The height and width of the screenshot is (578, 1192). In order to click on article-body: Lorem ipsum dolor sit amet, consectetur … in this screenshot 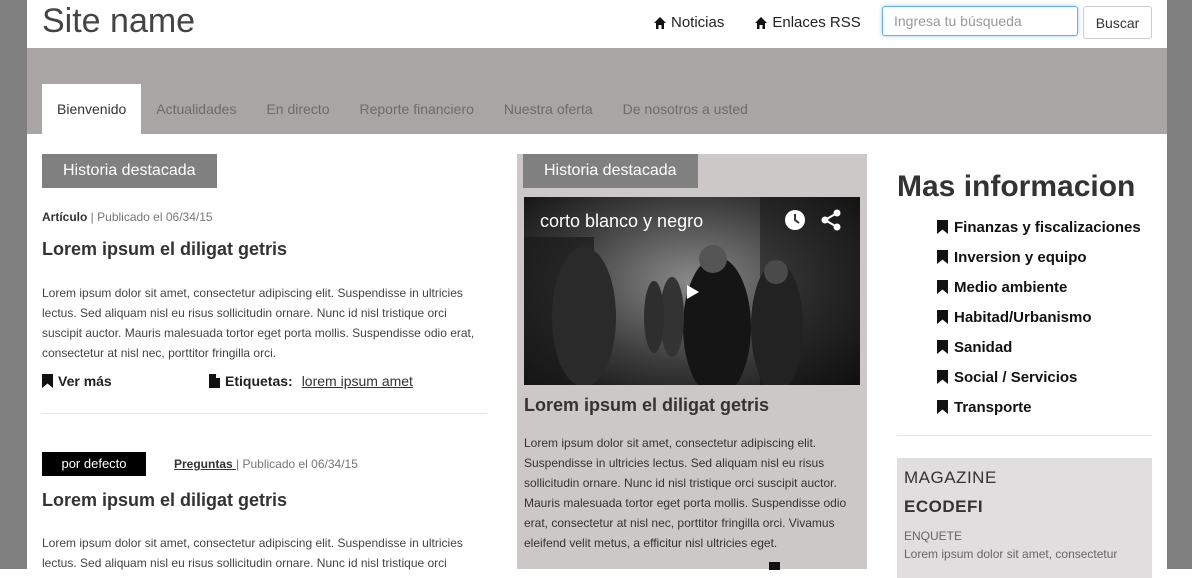, I will do `click(258, 323)`.